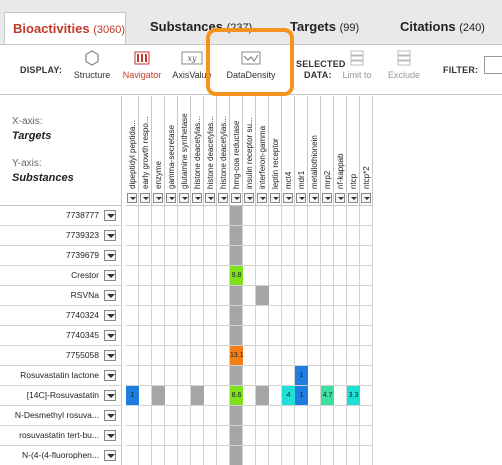  Describe the element at coordinates (197, 395) in the screenshot. I see `value-cell` at that location.